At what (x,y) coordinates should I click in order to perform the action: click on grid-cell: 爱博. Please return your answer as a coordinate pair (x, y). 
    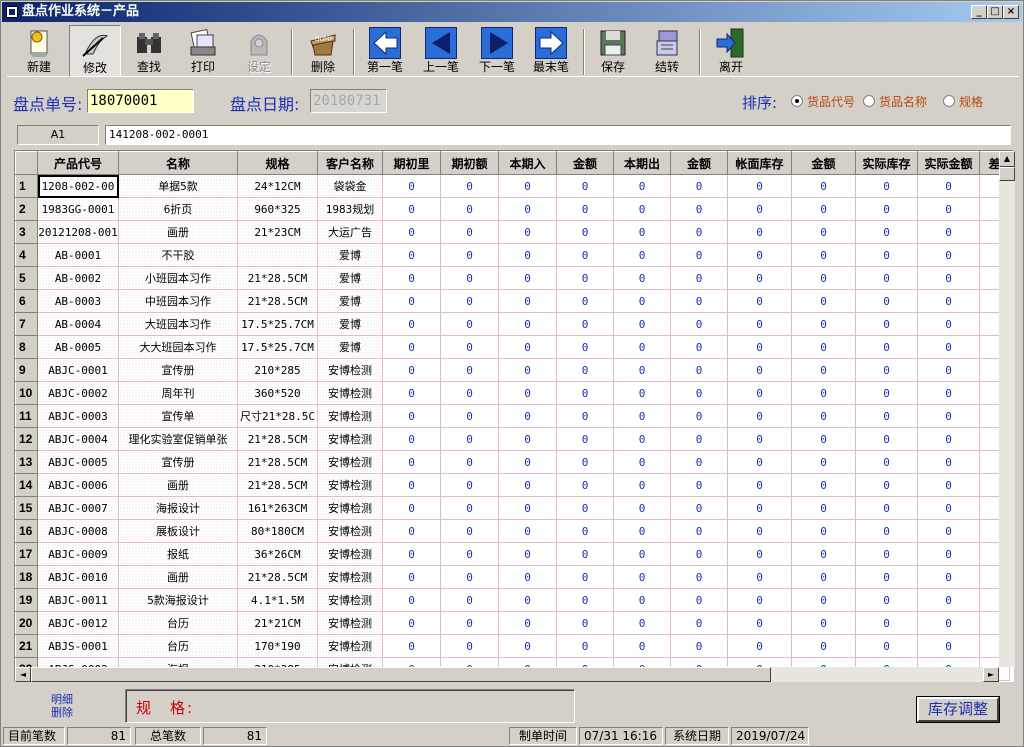
    Looking at the image, I should click on (350, 278).